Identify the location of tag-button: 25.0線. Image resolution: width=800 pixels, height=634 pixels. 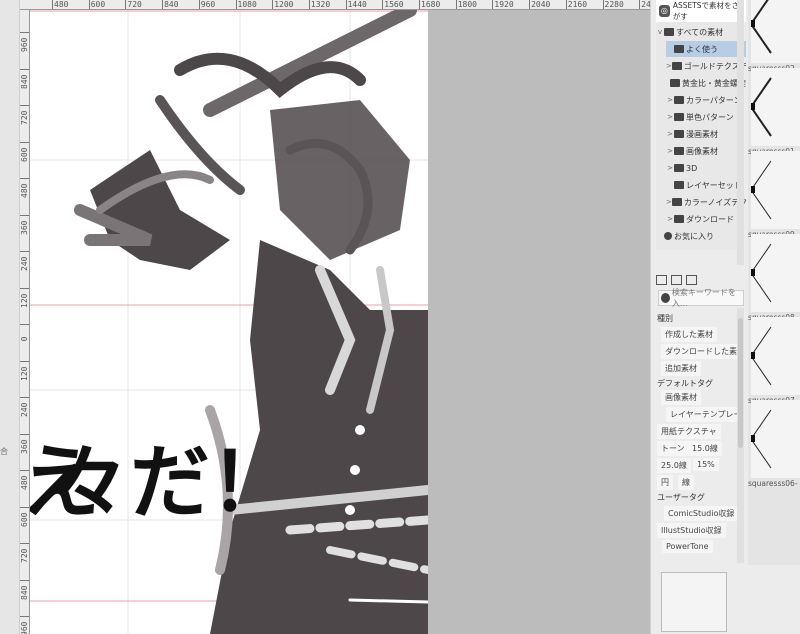
(674, 465).